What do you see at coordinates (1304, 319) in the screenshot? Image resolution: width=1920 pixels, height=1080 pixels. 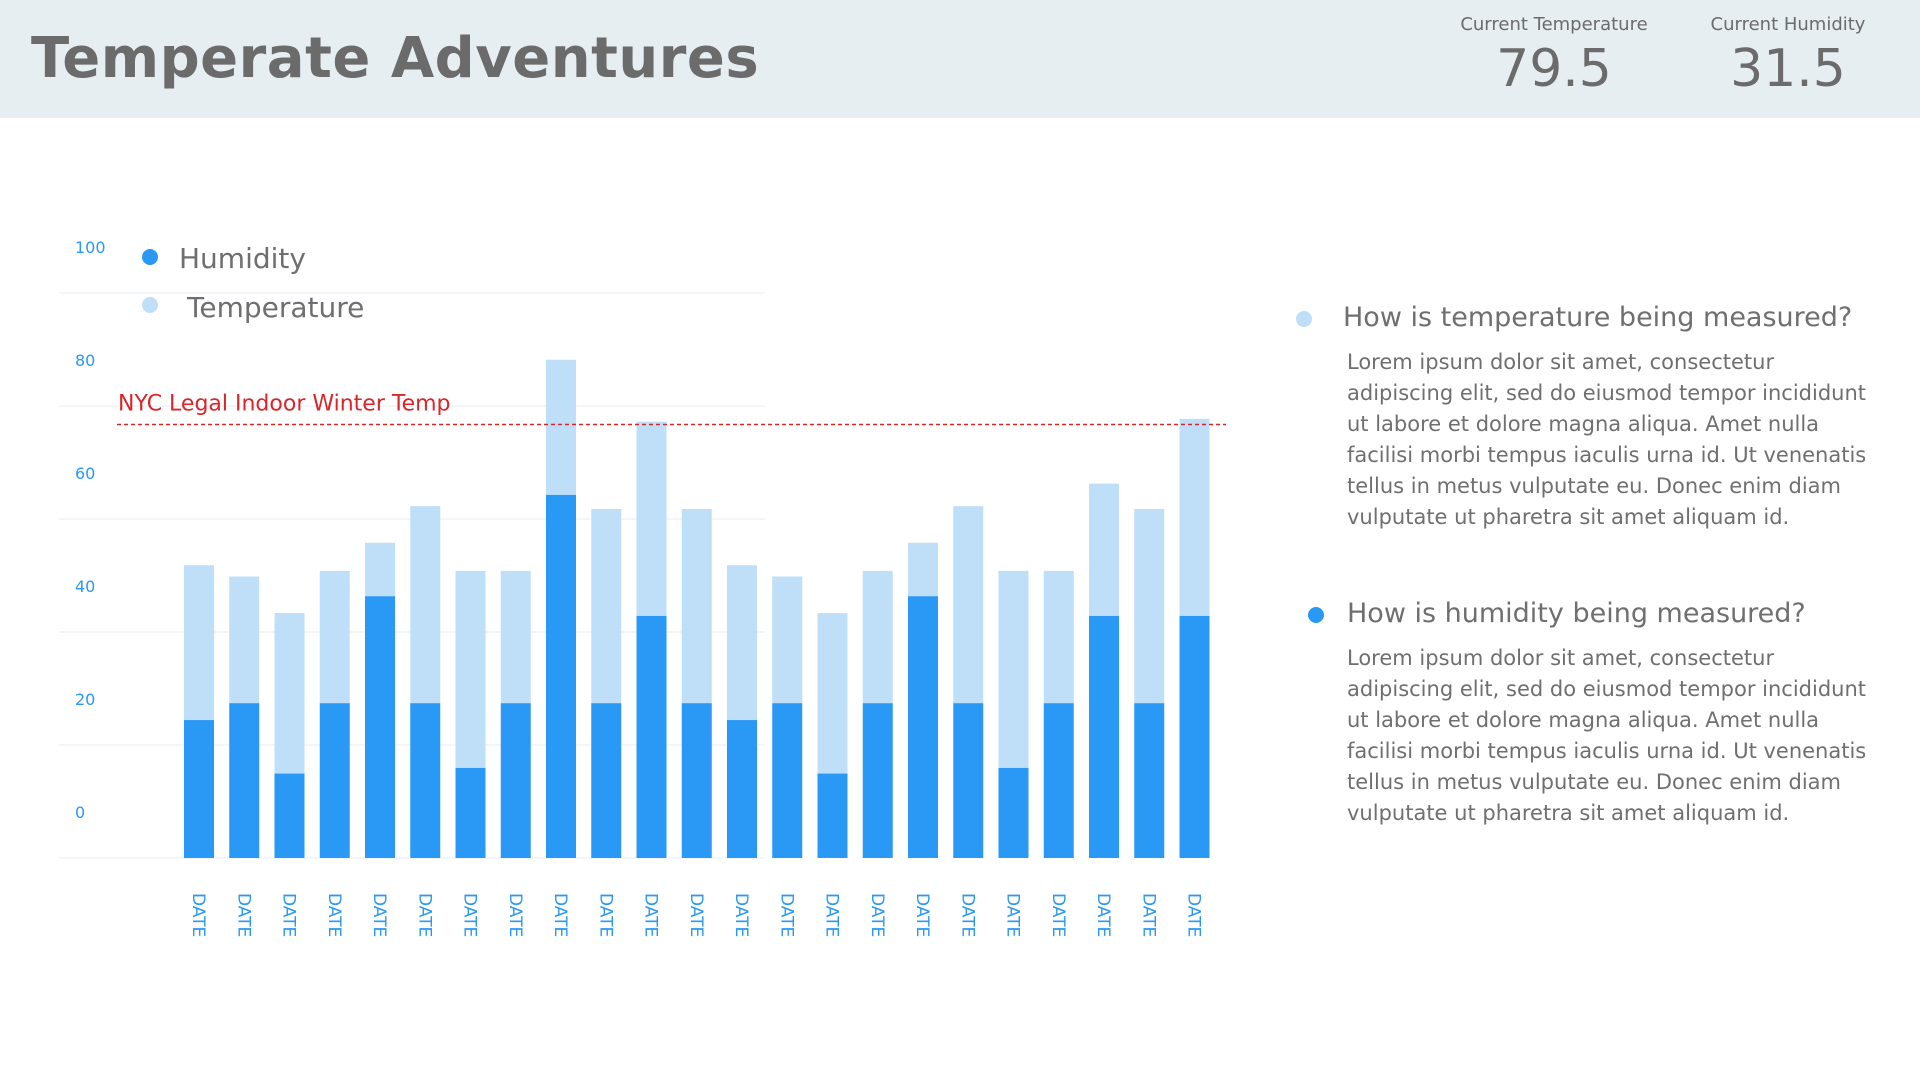 I see `temperature-dot-icon` at bounding box center [1304, 319].